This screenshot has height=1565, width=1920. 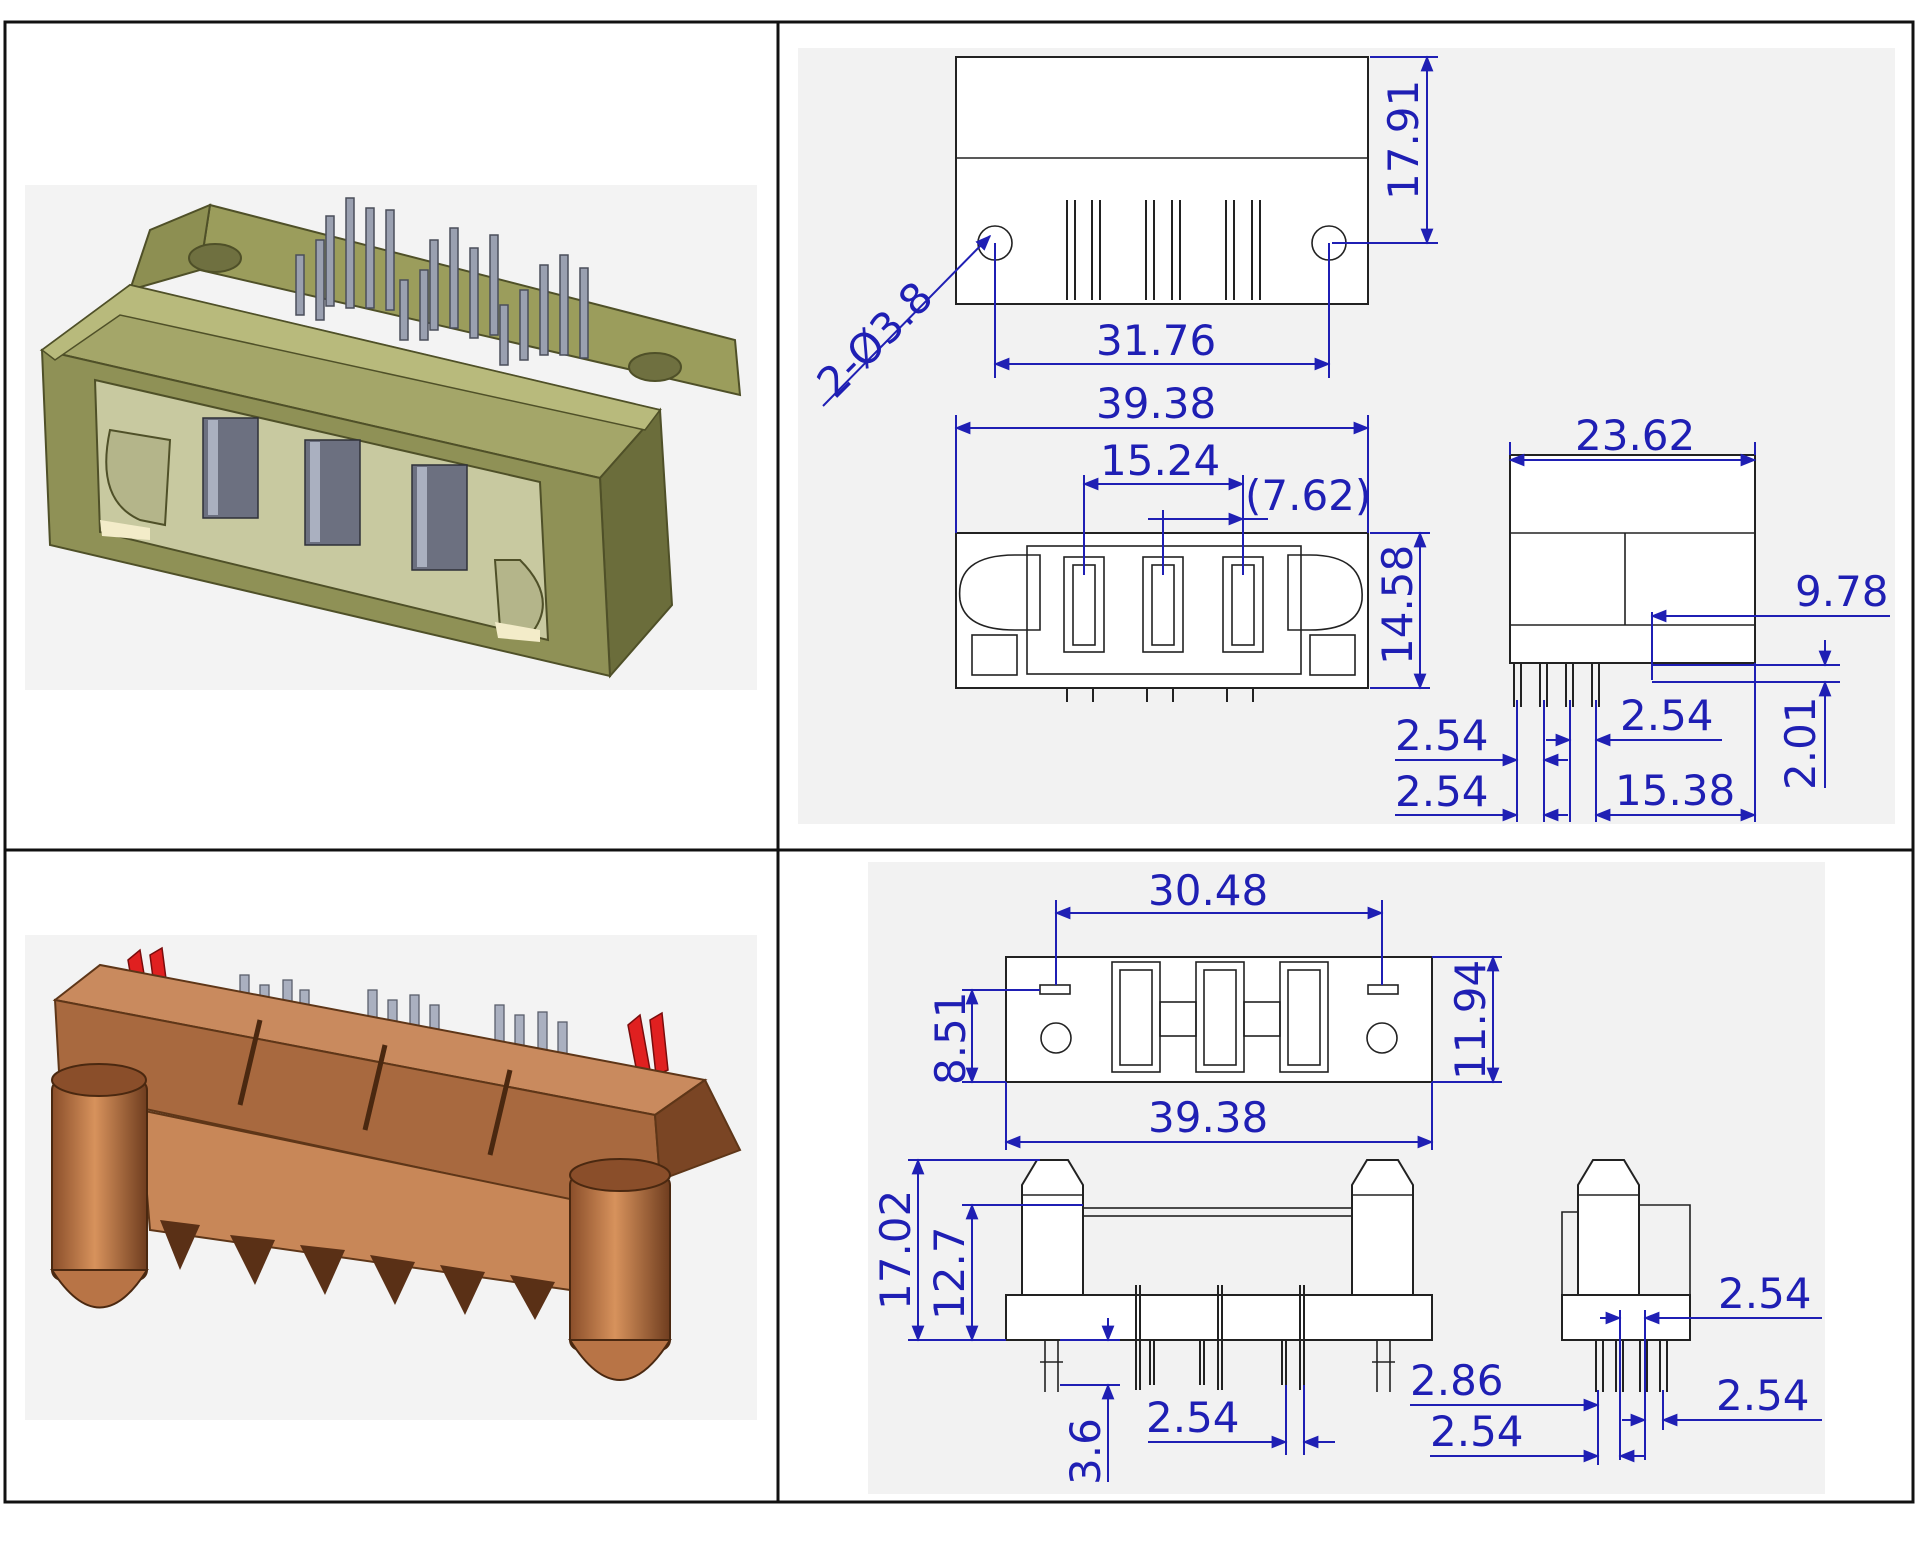 What do you see at coordinates (1635, 435) in the screenshot?
I see `dim-23-62: 23.62` at bounding box center [1635, 435].